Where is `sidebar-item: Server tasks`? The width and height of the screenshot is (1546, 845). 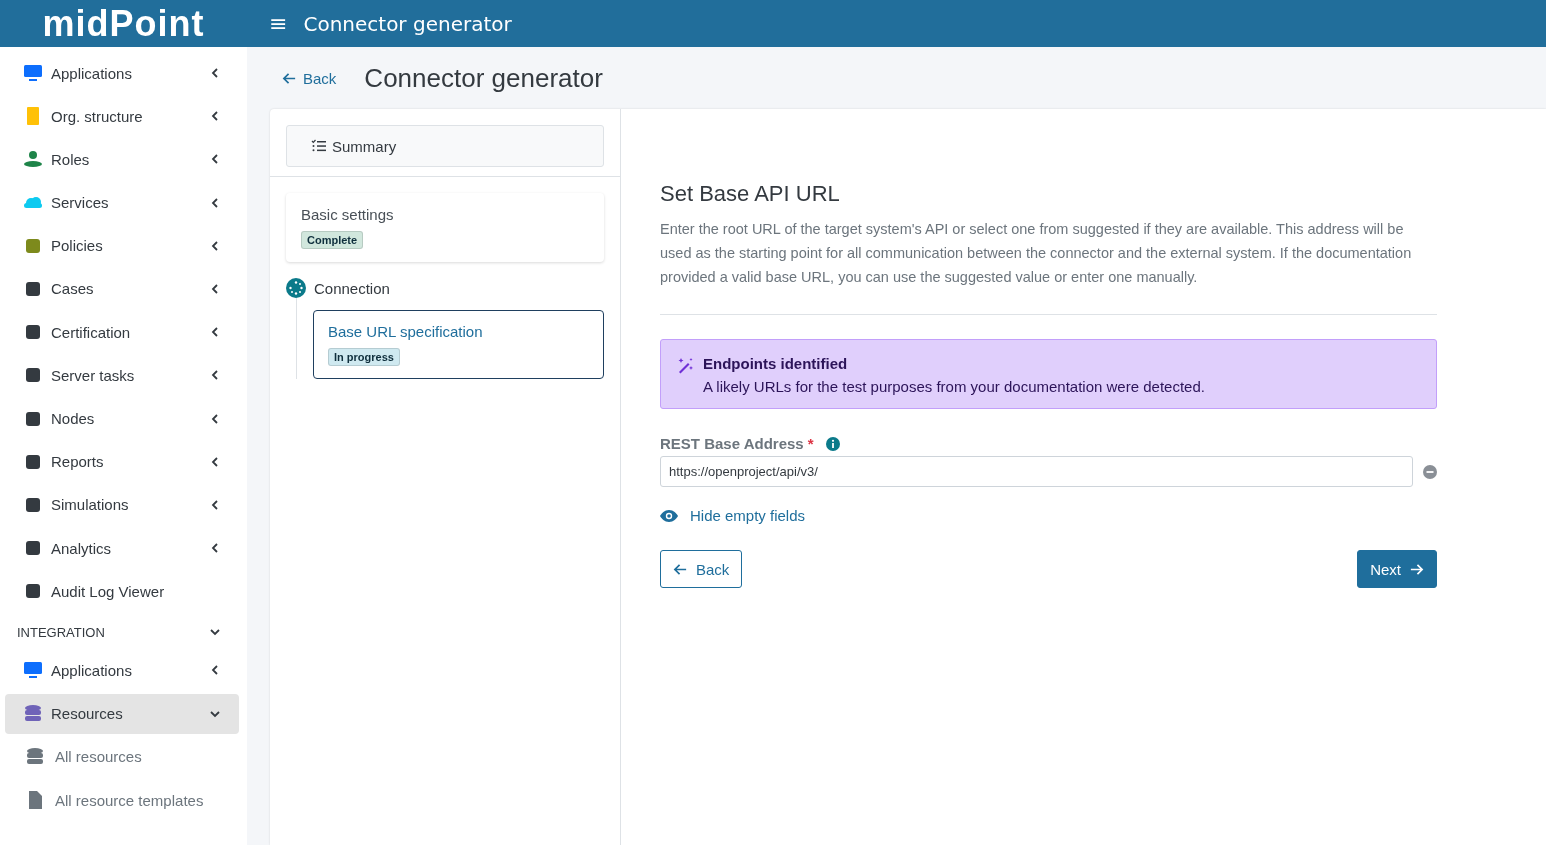 sidebar-item: Server tasks is located at coordinates (122, 375).